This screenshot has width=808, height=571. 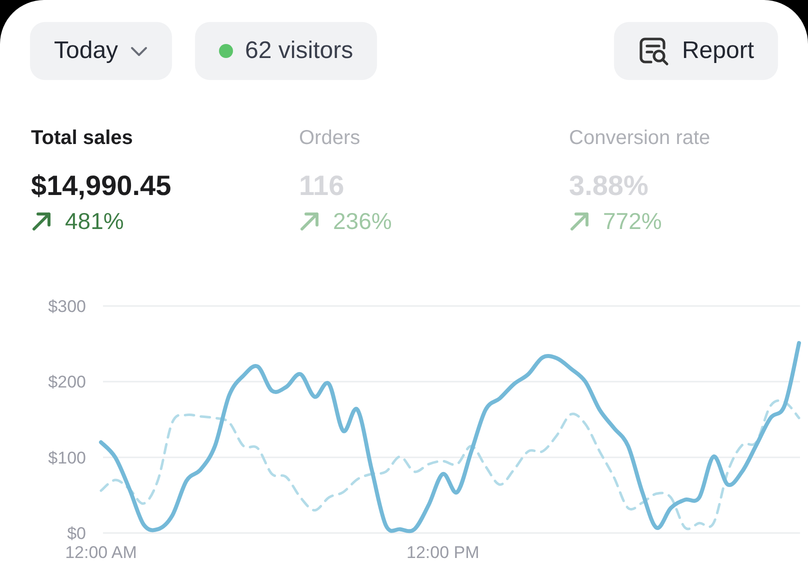 What do you see at coordinates (329, 138) in the screenshot?
I see `metric-label: Orders` at bounding box center [329, 138].